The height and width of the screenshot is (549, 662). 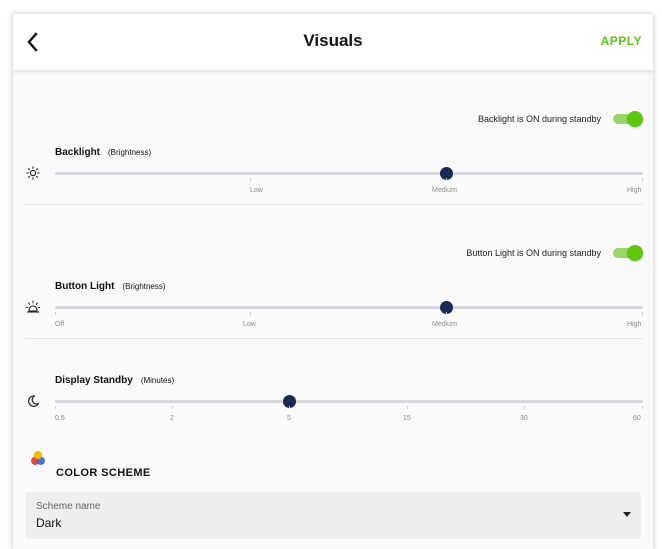 I want to click on apply-button: APPLY, so click(x=621, y=41).